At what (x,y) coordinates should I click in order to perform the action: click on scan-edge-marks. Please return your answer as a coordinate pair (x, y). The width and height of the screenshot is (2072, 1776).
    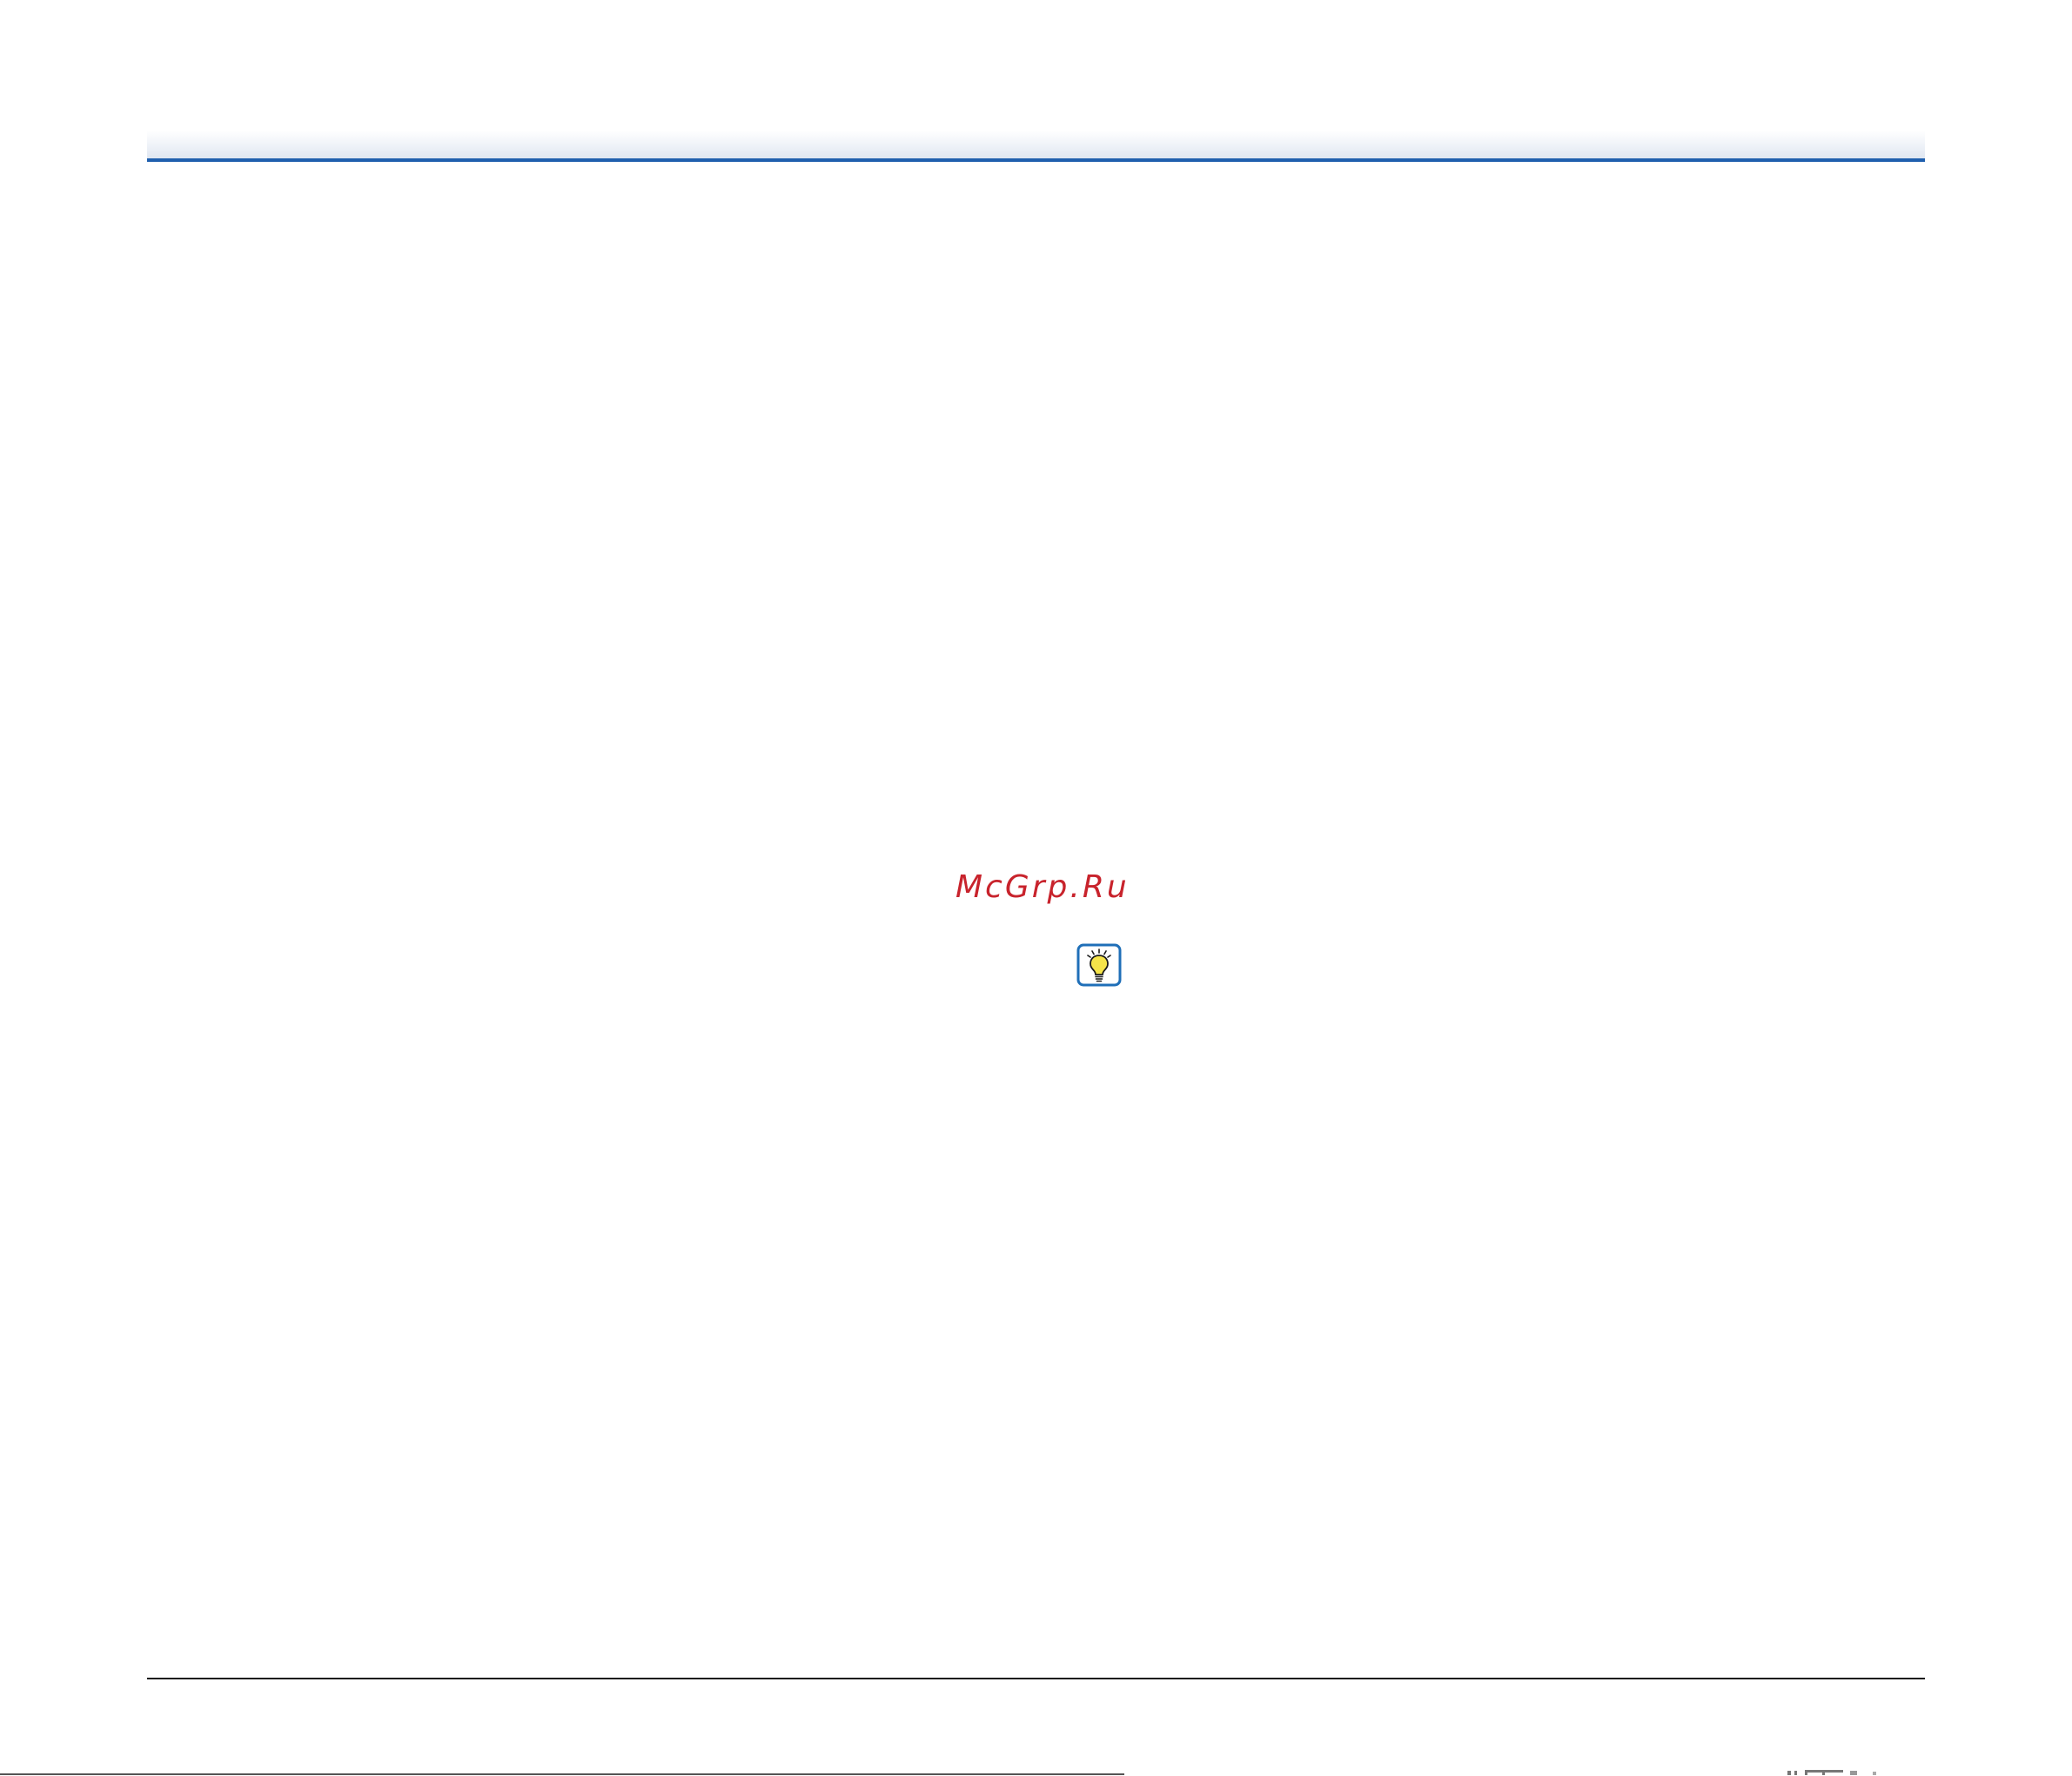
    Looking at the image, I should click on (1835, 1772).